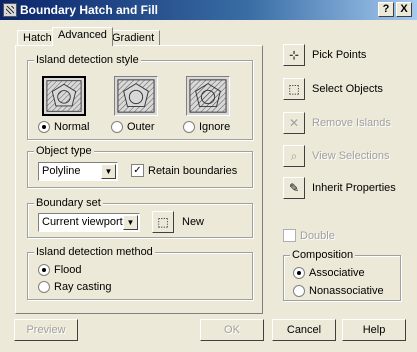 The height and width of the screenshot is (352, 417). I want to click on radio-normal-dot, so click(44, 127).